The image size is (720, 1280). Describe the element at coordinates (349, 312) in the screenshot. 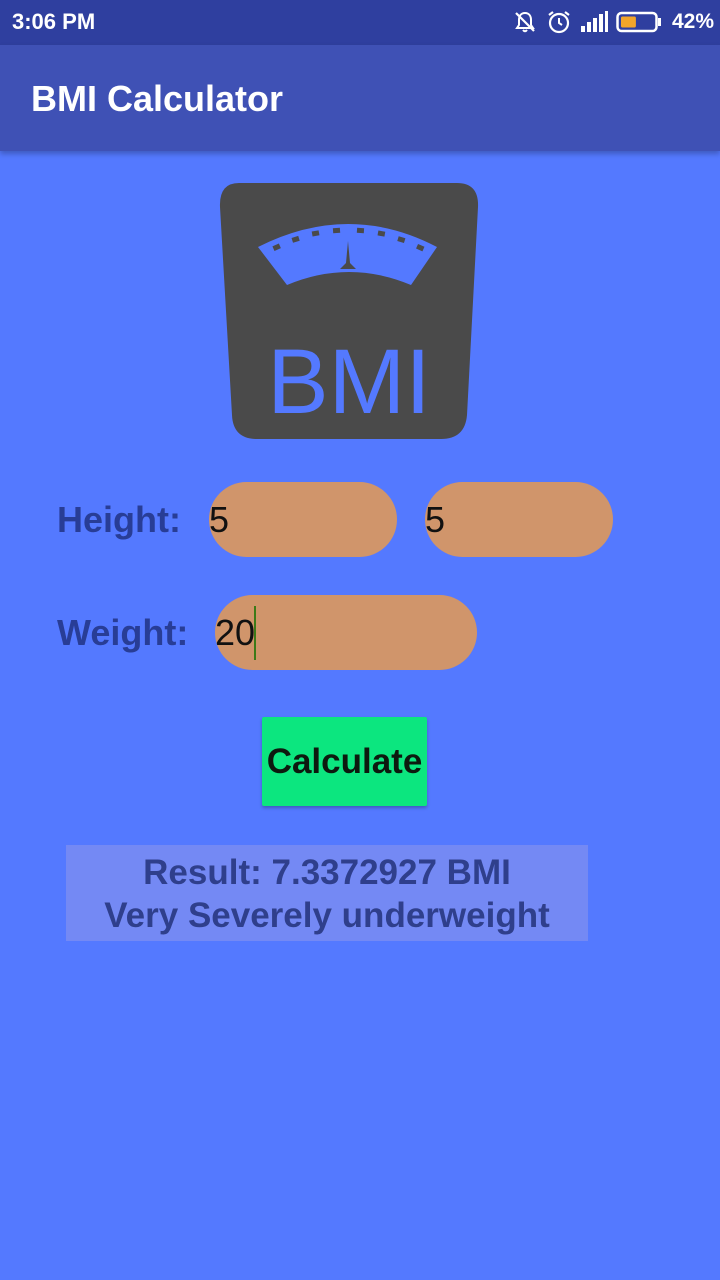

I see `bmi-scale-logo: BMI` at that location.